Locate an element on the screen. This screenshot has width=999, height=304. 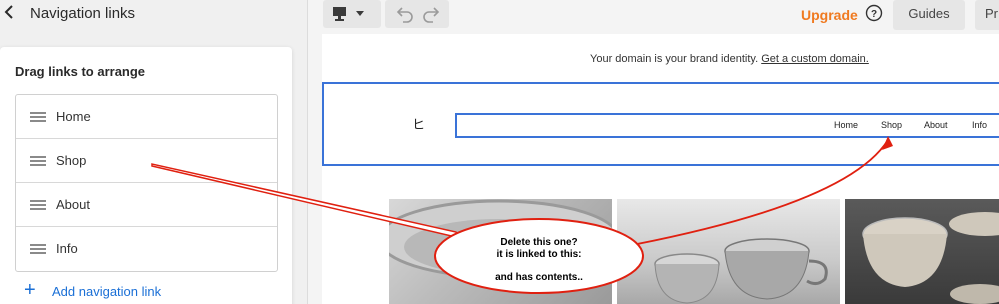
help-icon: ? is located at coordinates (874, 13).